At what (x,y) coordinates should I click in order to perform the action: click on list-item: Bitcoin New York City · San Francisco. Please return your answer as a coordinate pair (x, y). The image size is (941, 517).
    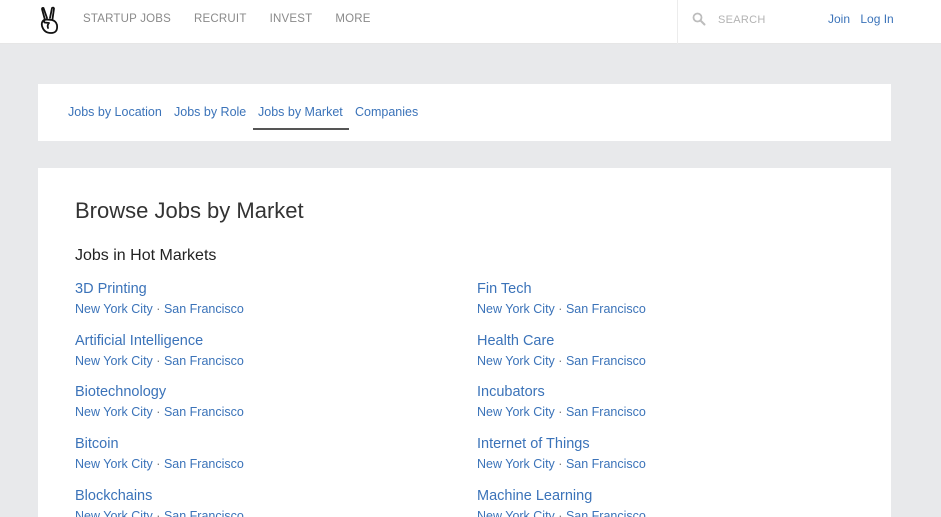
    Looking at the image, I should click on (159, 453).